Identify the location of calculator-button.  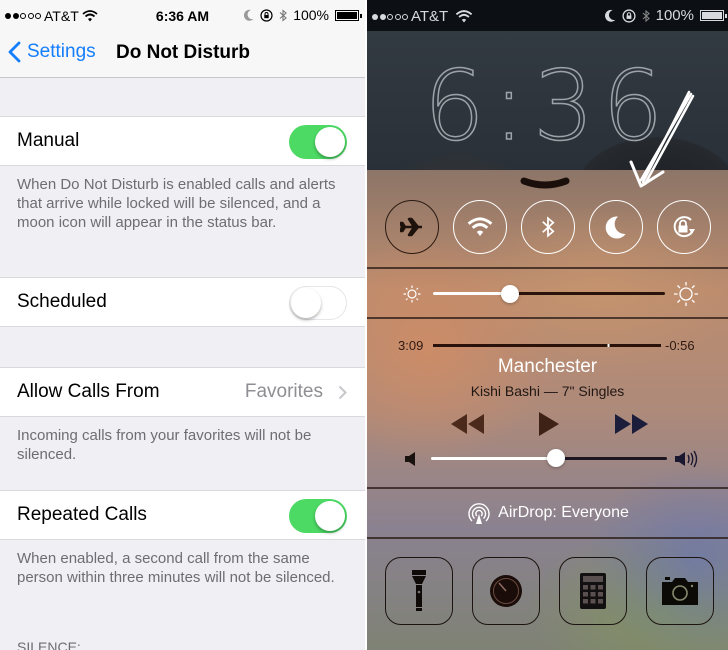
(593, 591).